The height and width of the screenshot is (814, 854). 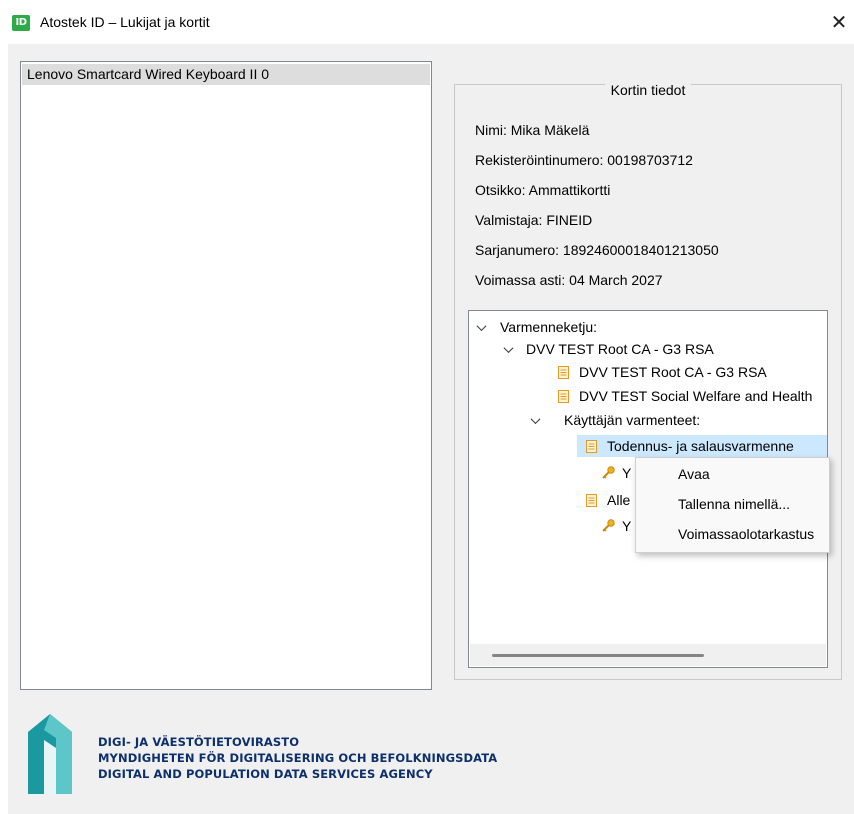 I want to click on agency-name-fi: DIGI- JA VÄESTÖTIETOVIRASTO, so click(x=199, y=742).